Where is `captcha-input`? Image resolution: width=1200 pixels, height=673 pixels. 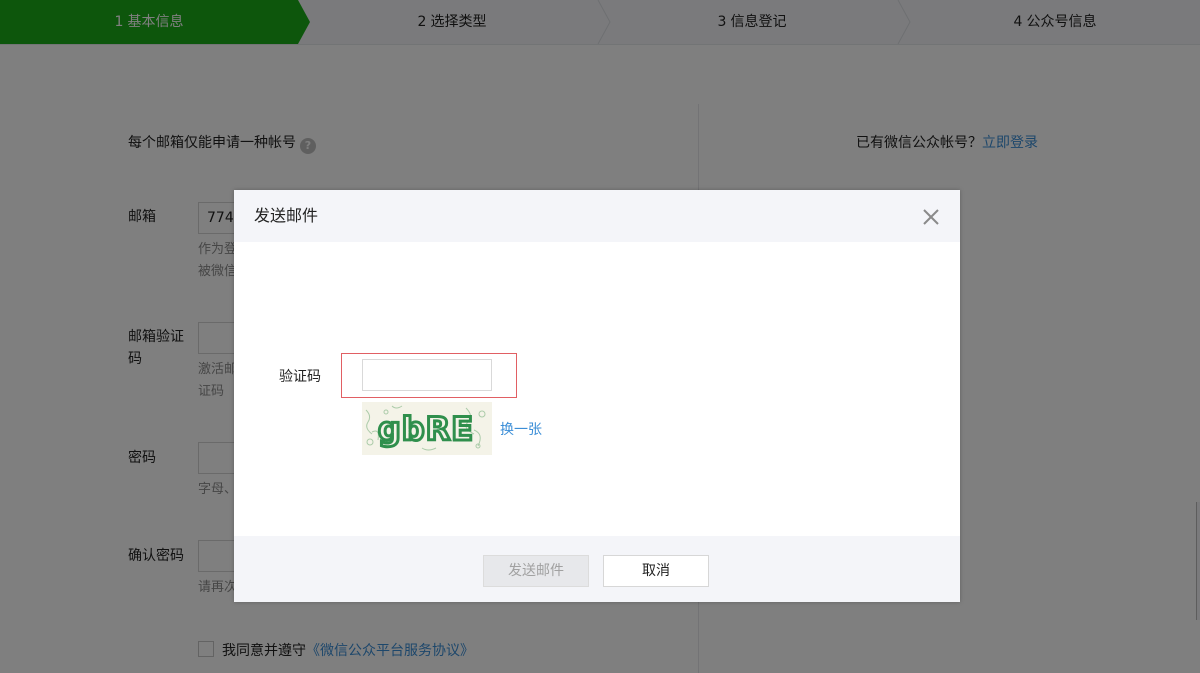
captcha-input is located at coordinates (427, 375).